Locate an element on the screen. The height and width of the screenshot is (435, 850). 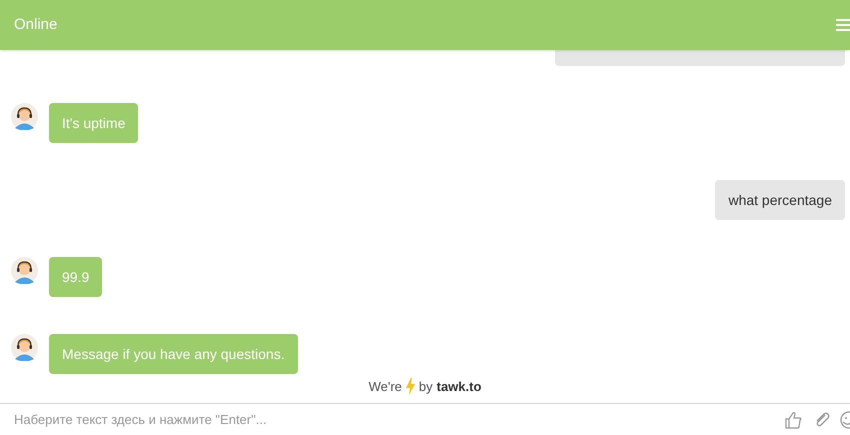
agent-message-bubble: Message if you have any questions. is located at coordinates (173, 354).